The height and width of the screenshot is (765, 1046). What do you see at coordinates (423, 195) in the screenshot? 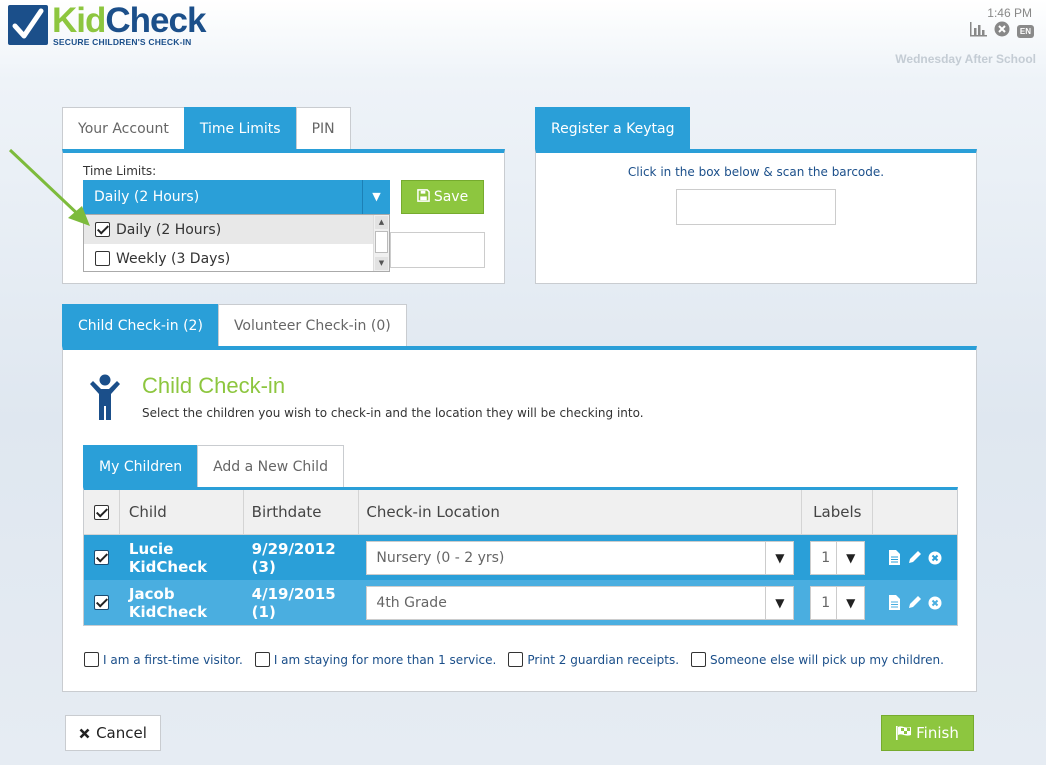
I see `floppy-disk-icon` at bounding box center [423, 195].